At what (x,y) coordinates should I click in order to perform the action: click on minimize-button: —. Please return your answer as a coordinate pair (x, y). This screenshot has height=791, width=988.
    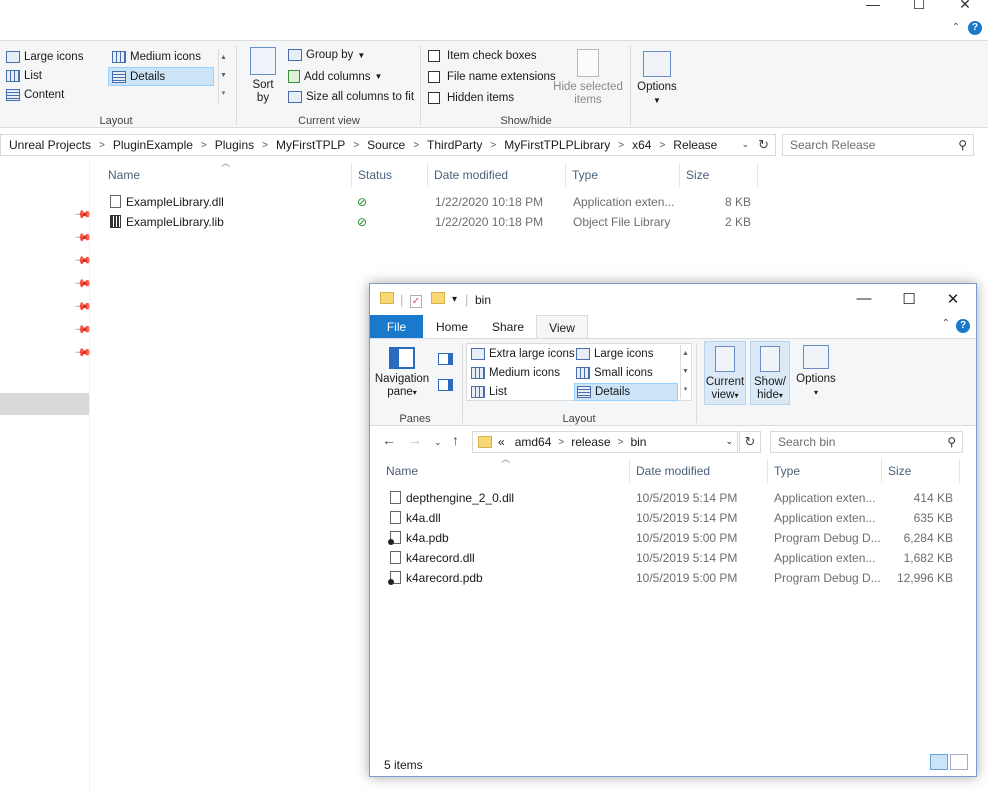
    Looking at the image, I should click on (873, 7).